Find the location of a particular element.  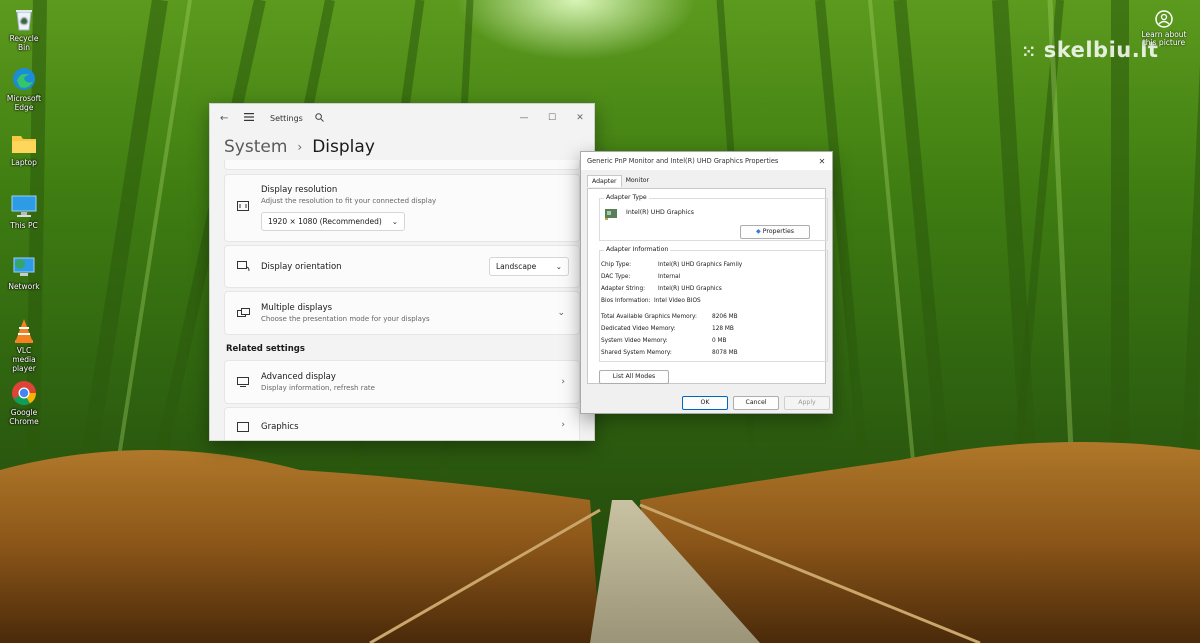

graphics-icon is located at coordinates (243, 427).